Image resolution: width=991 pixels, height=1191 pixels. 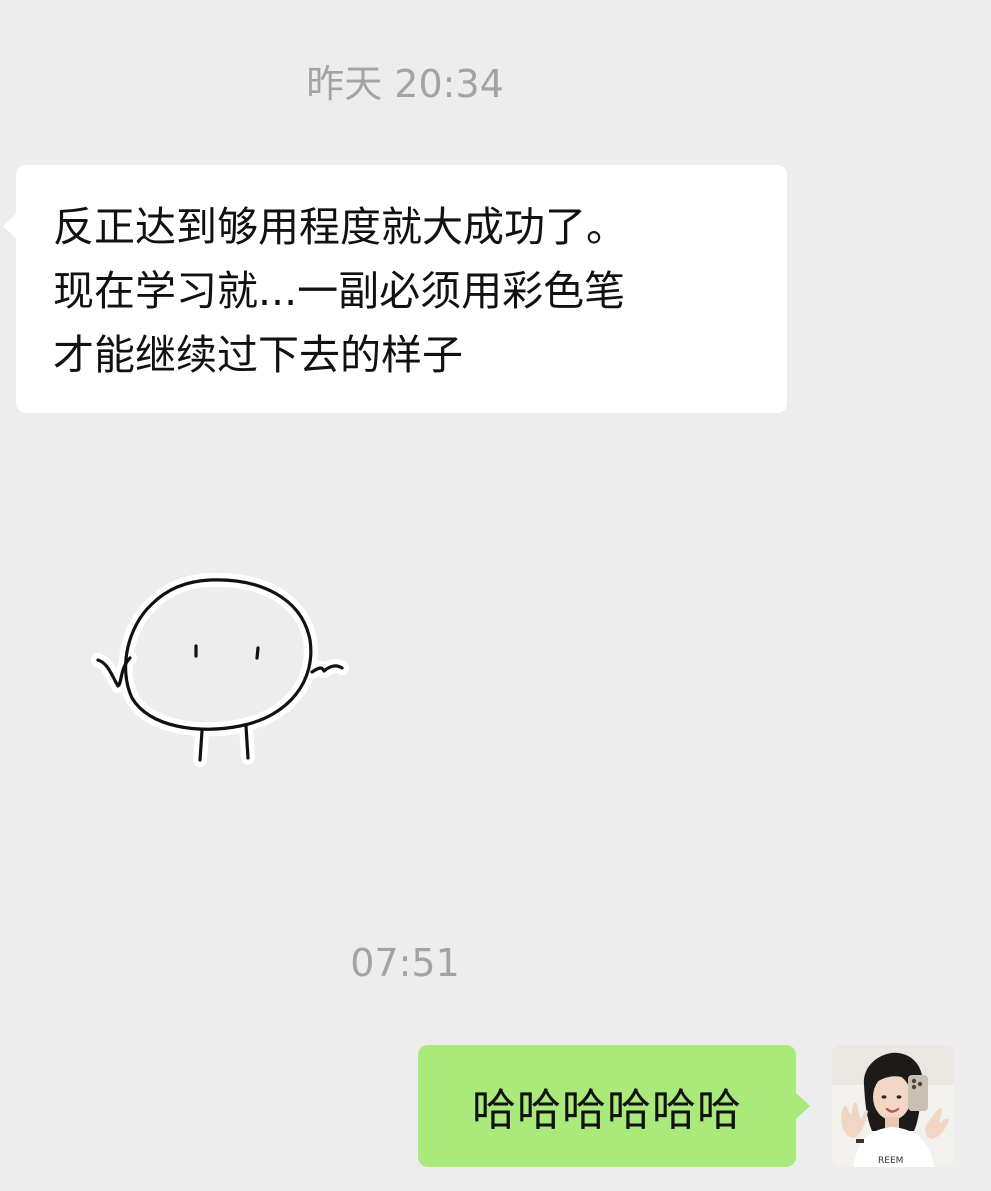 I want to click on shrug-sticker, so click(x=220, y=670).